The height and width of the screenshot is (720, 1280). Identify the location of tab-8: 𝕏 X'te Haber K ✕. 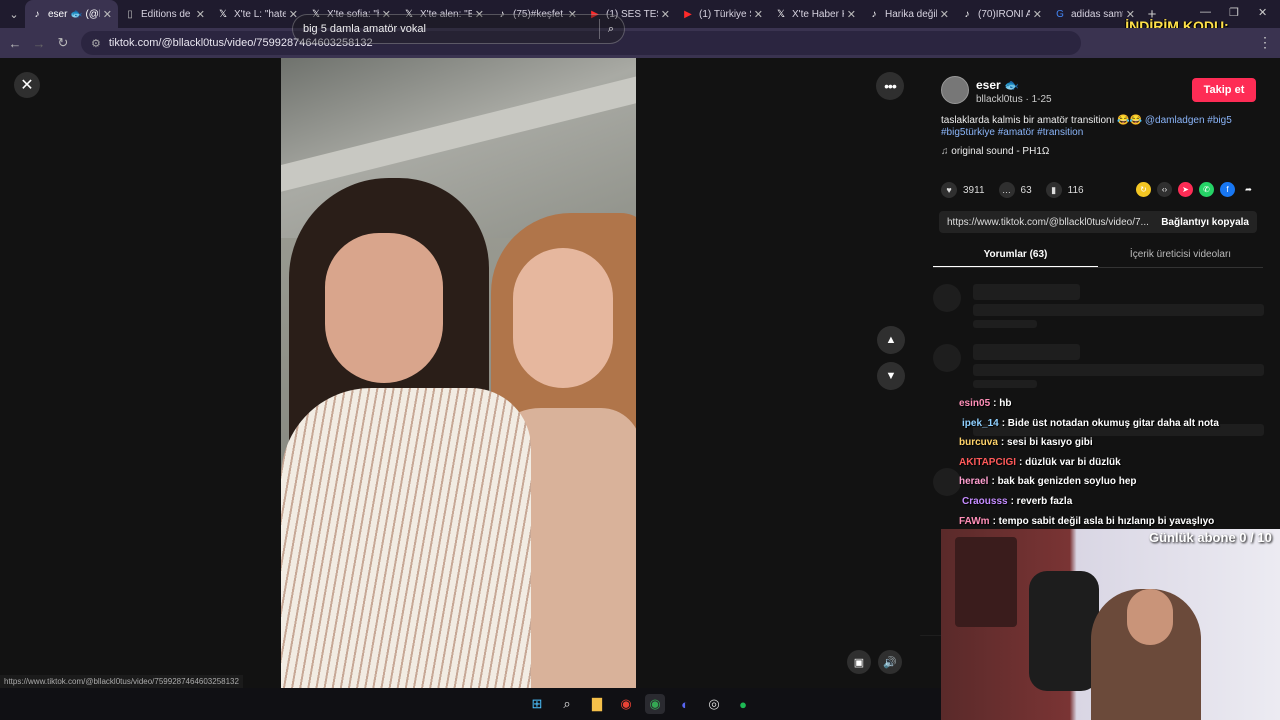
(815, 14).